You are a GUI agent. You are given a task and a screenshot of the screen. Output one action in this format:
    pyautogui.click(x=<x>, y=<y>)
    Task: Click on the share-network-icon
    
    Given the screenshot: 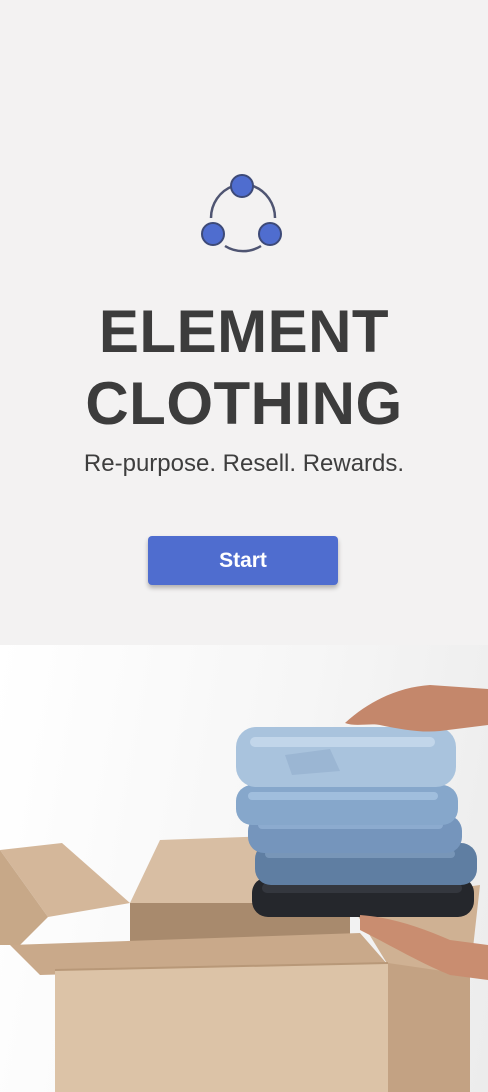 What is the action you would take?
    pyautogui.click(x=243, y=215)
    